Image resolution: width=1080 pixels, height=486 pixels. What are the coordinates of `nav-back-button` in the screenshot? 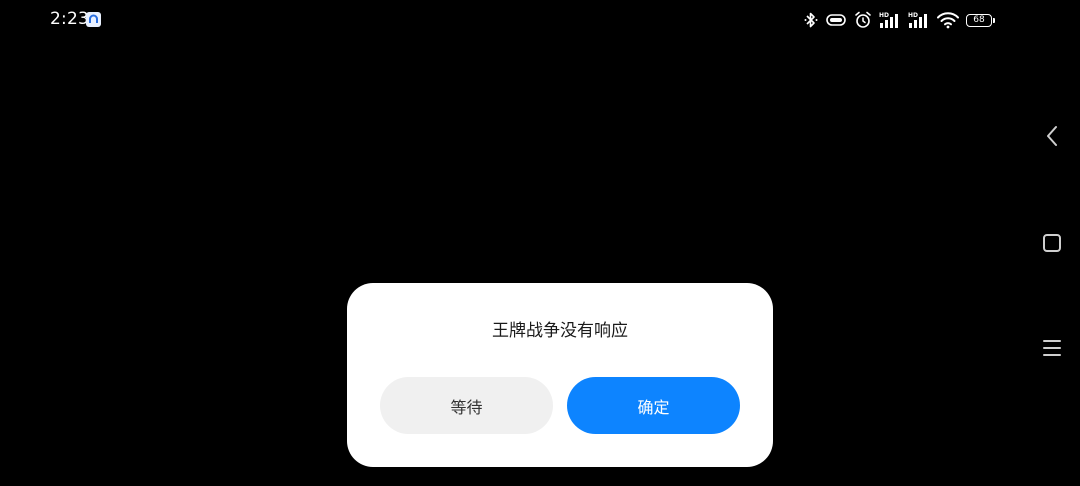 It's located at (1052, 136).